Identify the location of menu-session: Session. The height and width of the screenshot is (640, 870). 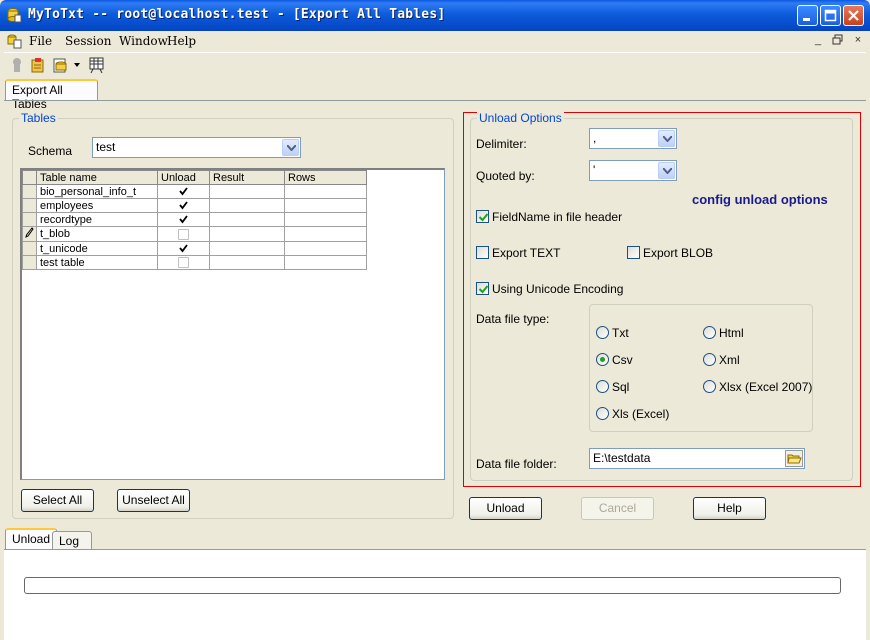
(88, 41).